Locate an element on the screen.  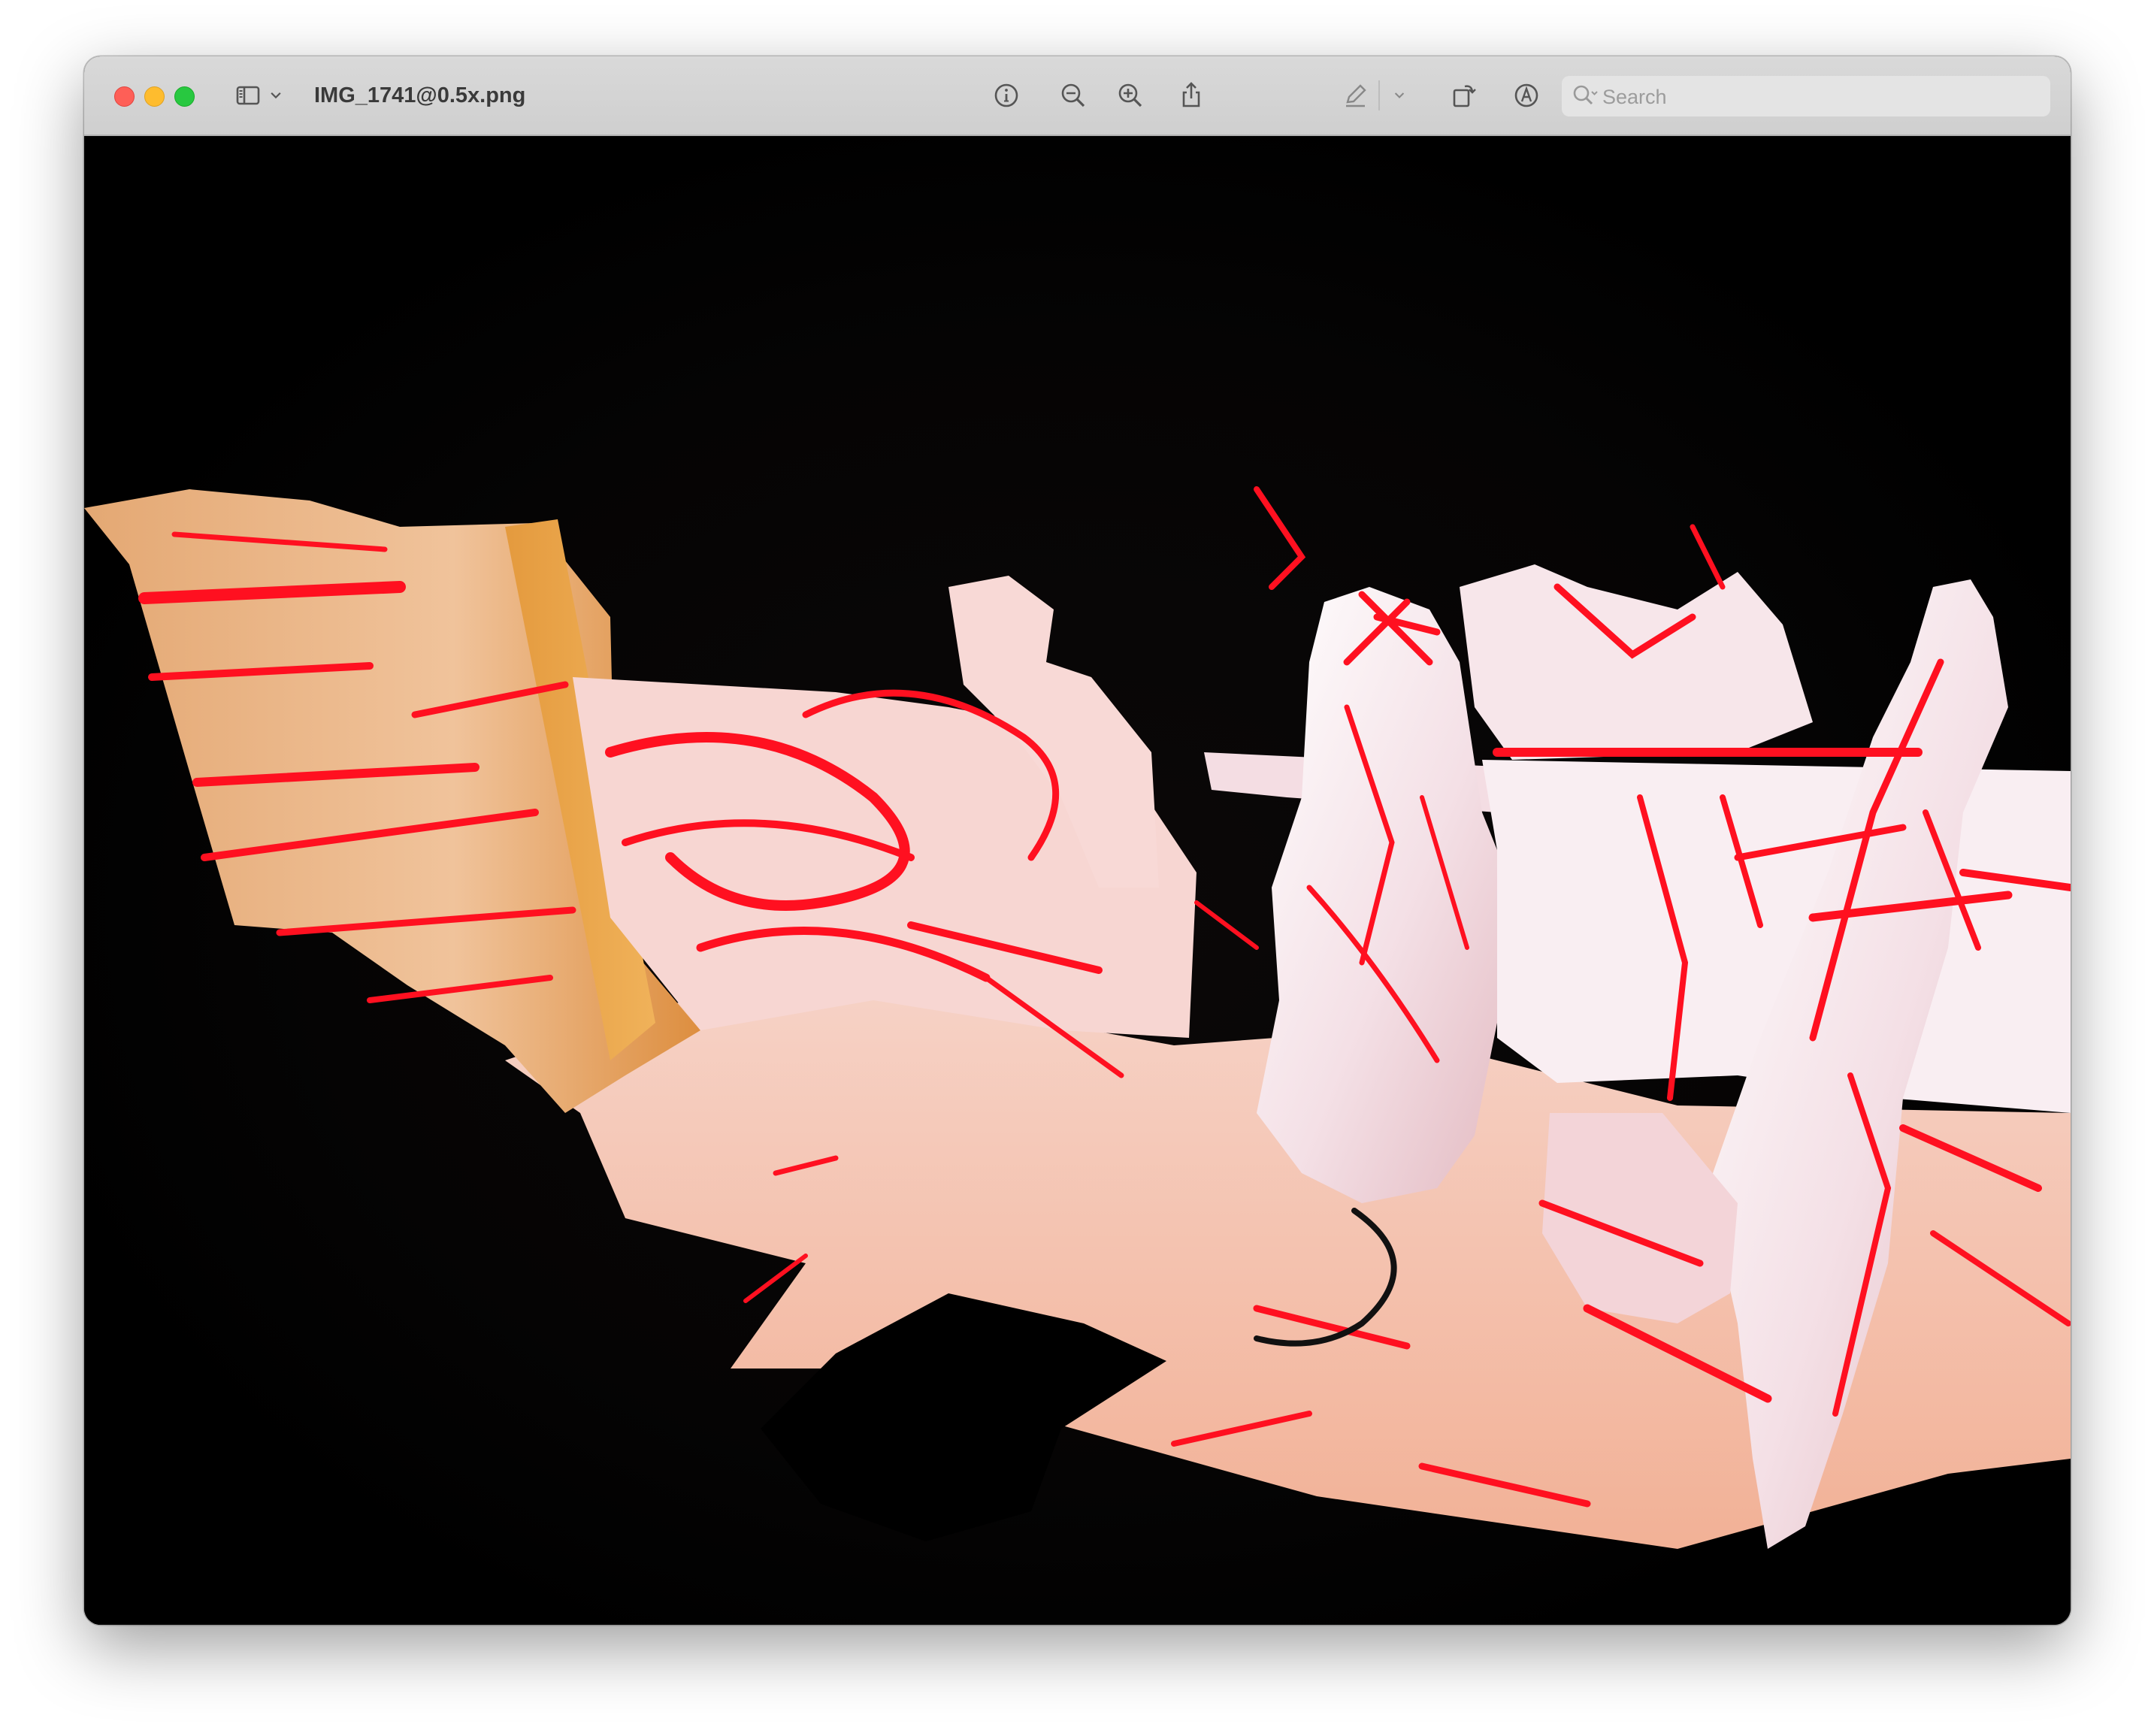
window-title: IMG_1741@0.5x.png is located at coordinates (420, 95).